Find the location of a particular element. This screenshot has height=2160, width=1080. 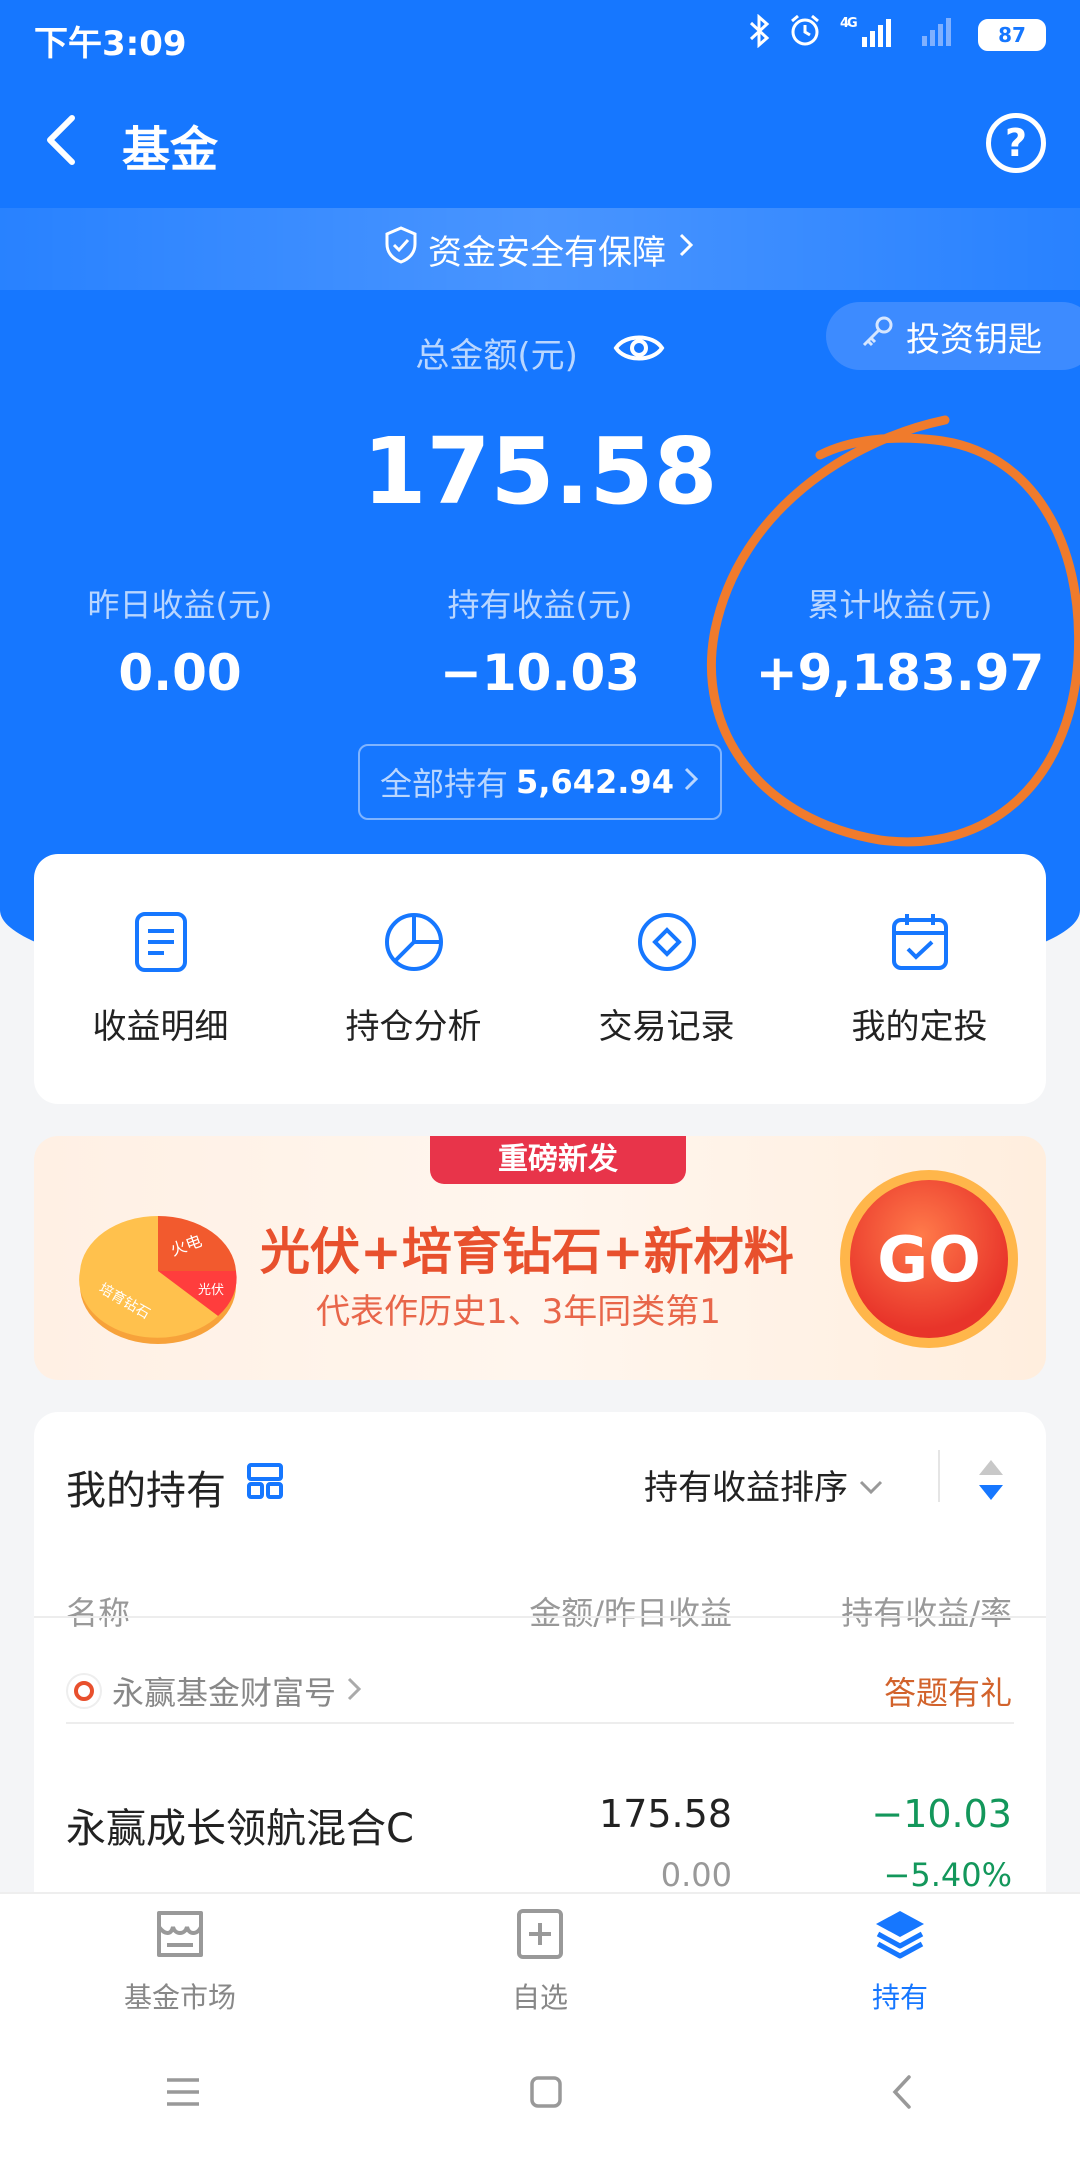

provider-logo-icon is located at coordinates (84, 1691).